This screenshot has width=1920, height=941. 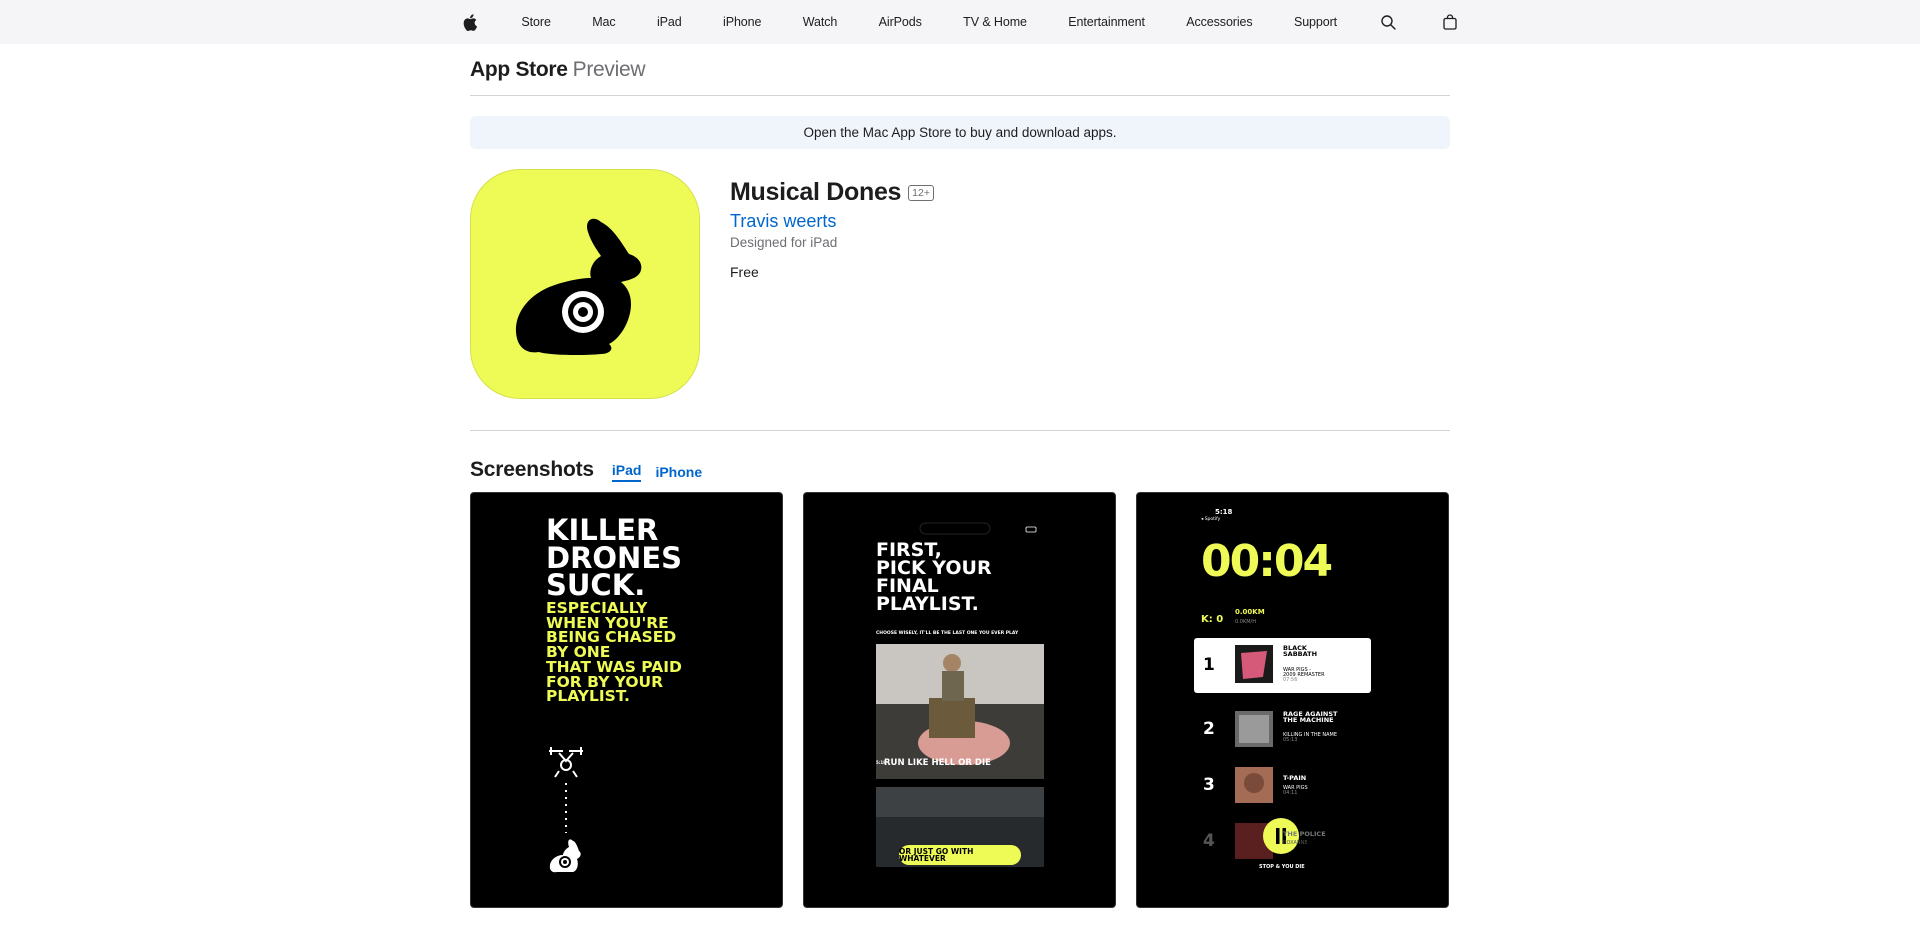 I want to click on track-2-song: KILLING IN THE NAME 05:13, so click(x=1310, y=737).